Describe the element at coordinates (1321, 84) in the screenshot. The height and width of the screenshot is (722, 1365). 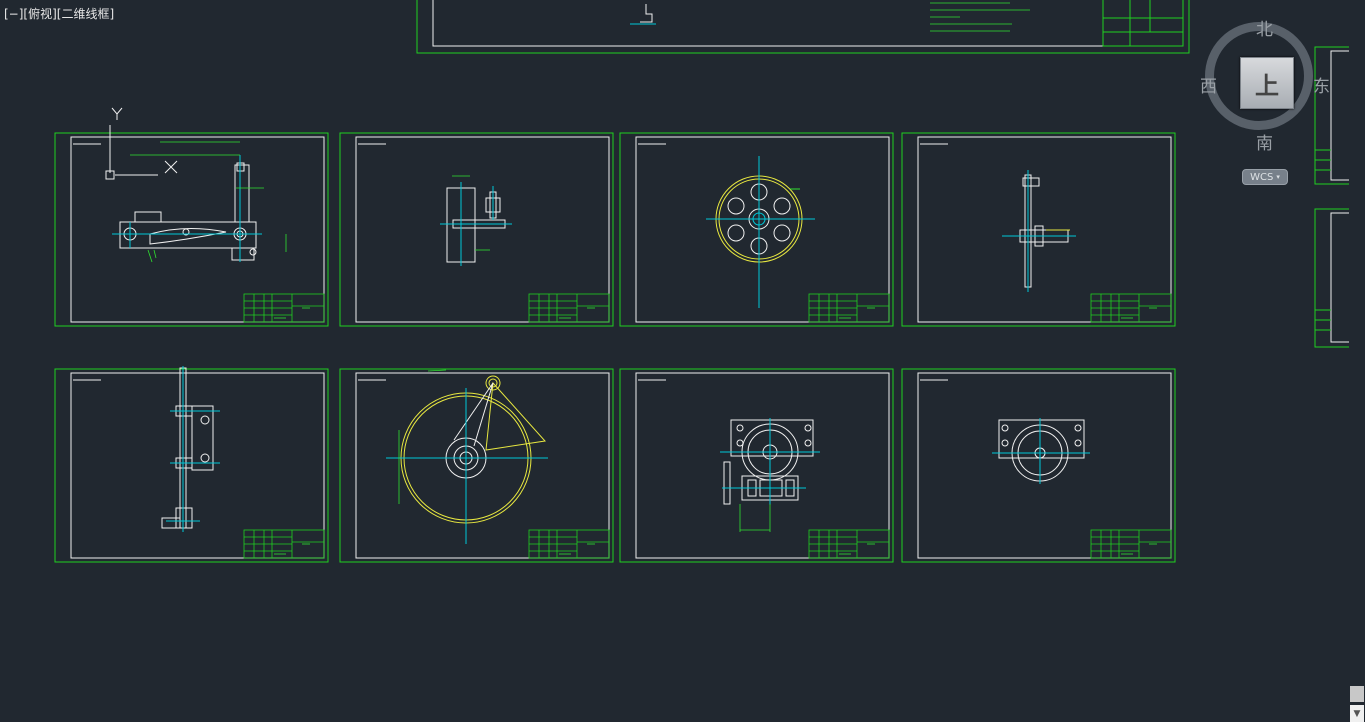
I see `compass-east: 东` at that location.